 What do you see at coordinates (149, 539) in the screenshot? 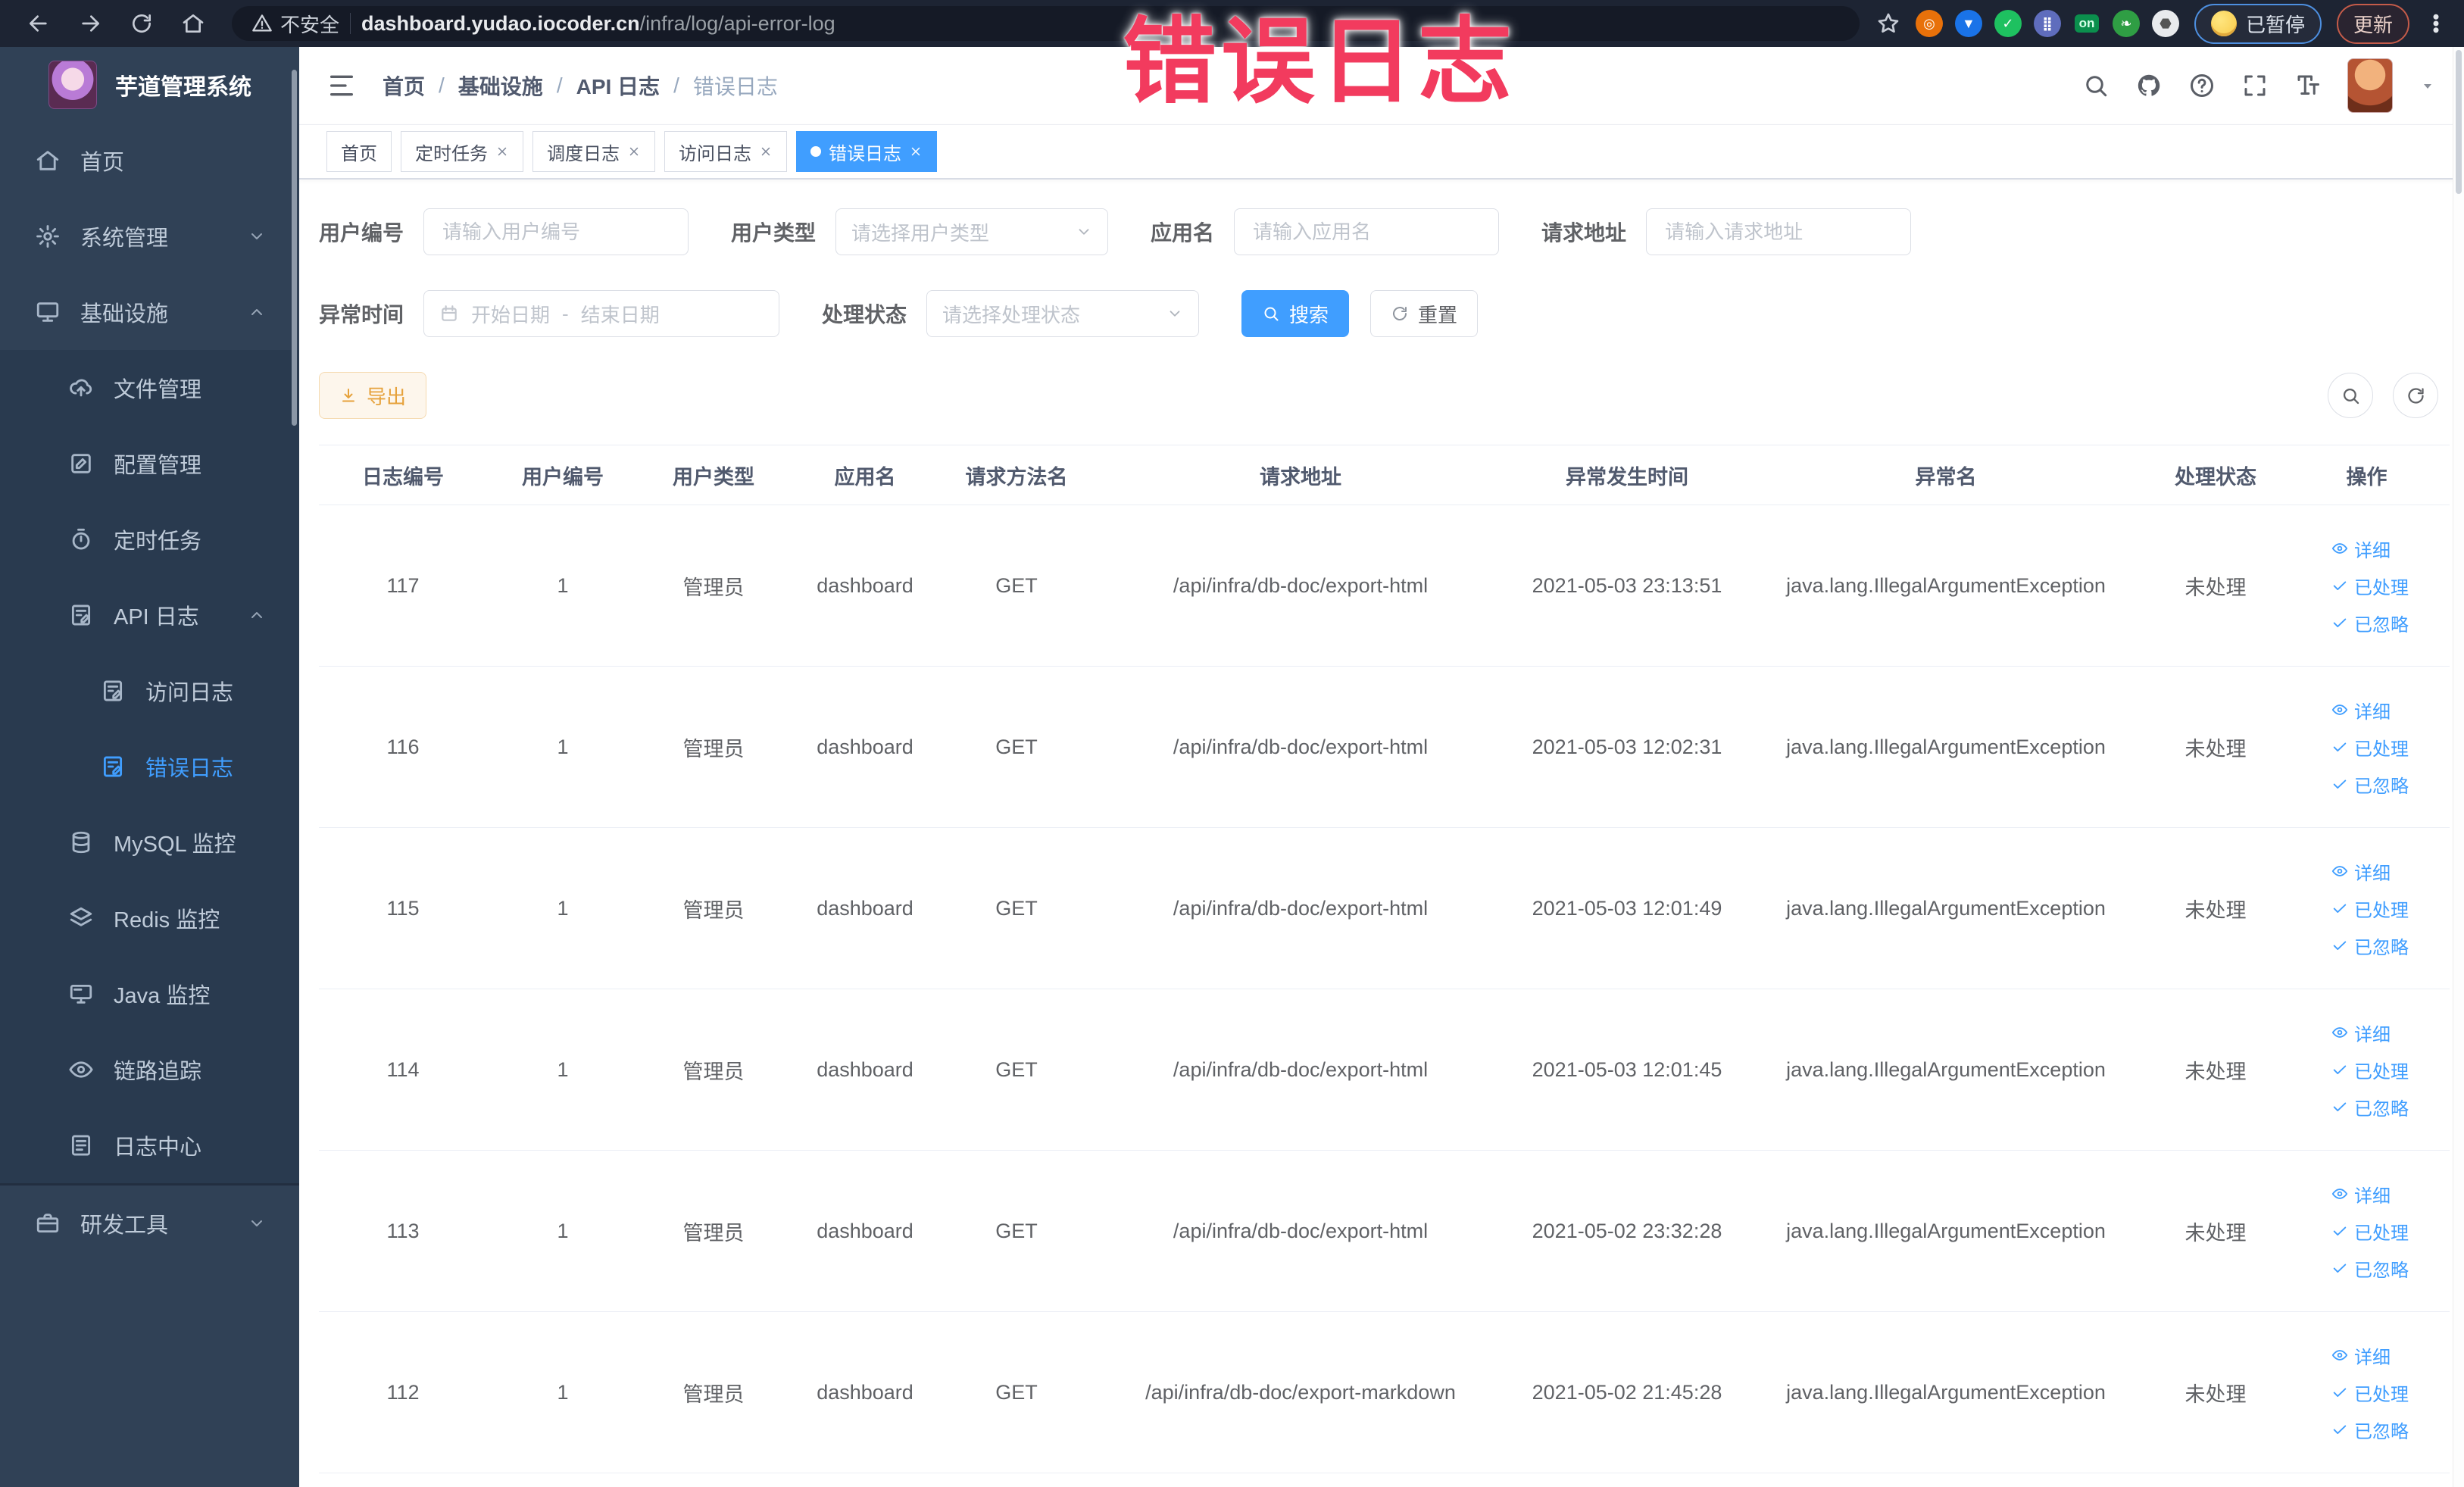
I see `sidebar-item-scheduled-tasks: 定时任务` at bounding box center [149, 539].